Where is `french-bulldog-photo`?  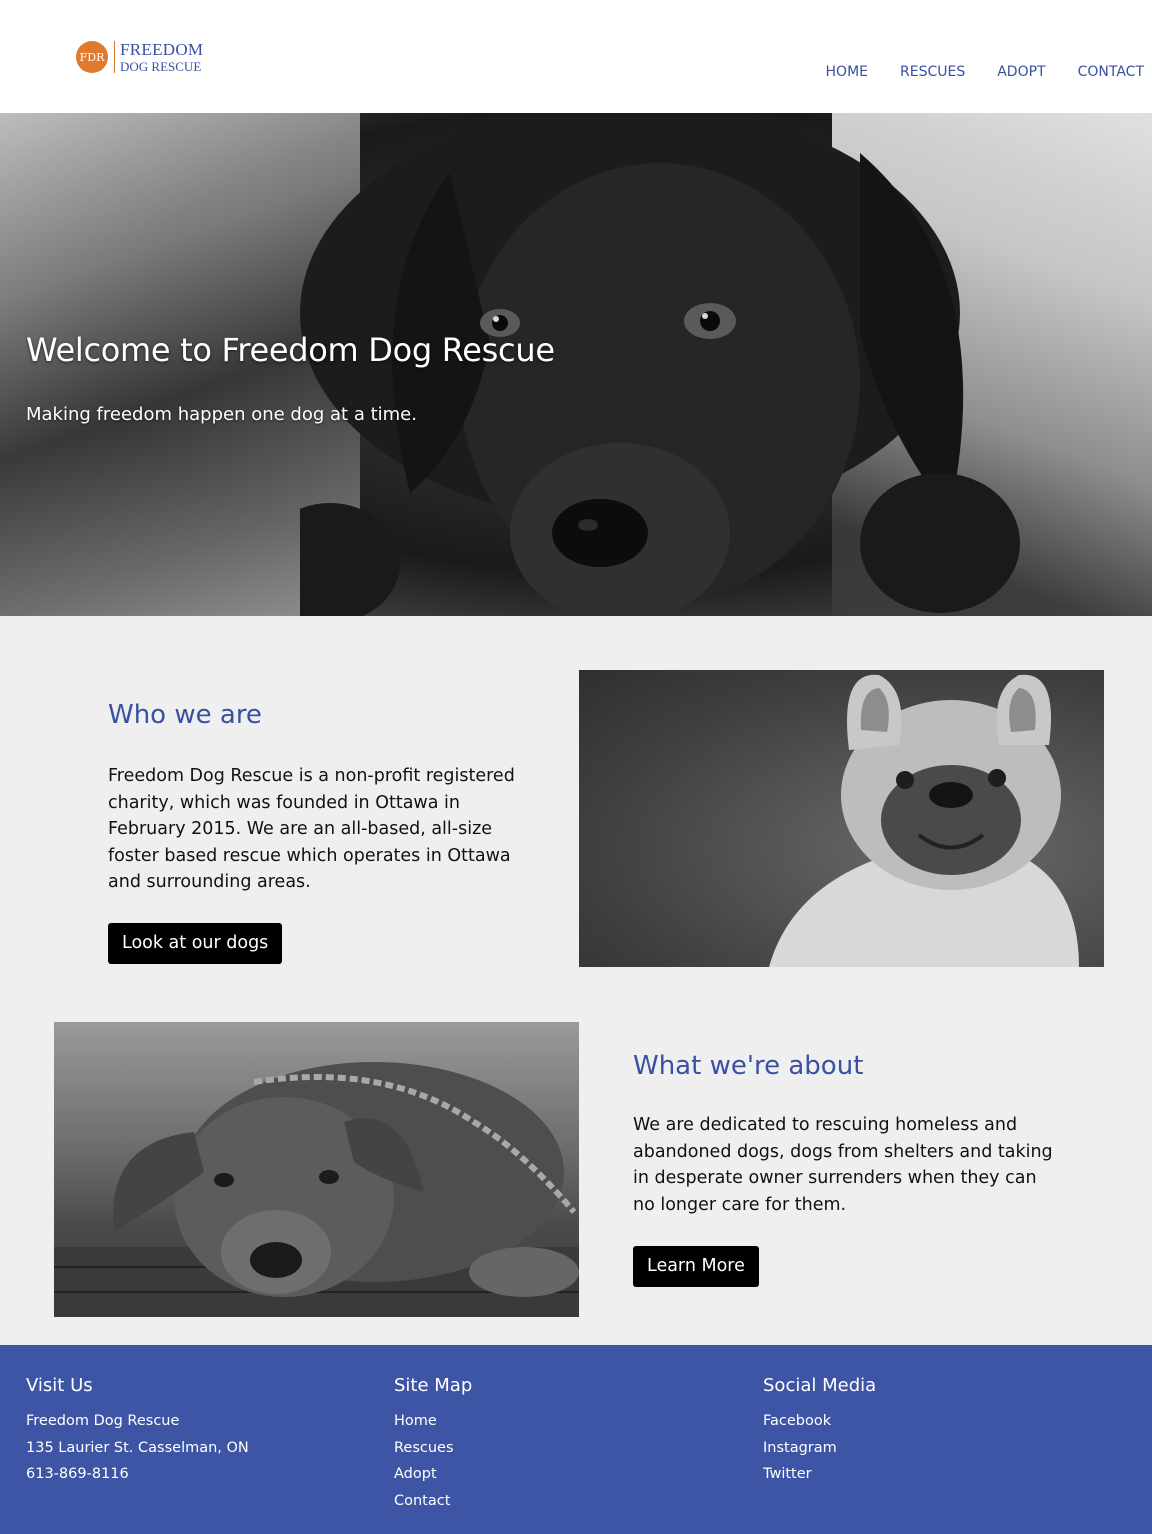
french-bulldog-photo is located at coordinates (841, 818).